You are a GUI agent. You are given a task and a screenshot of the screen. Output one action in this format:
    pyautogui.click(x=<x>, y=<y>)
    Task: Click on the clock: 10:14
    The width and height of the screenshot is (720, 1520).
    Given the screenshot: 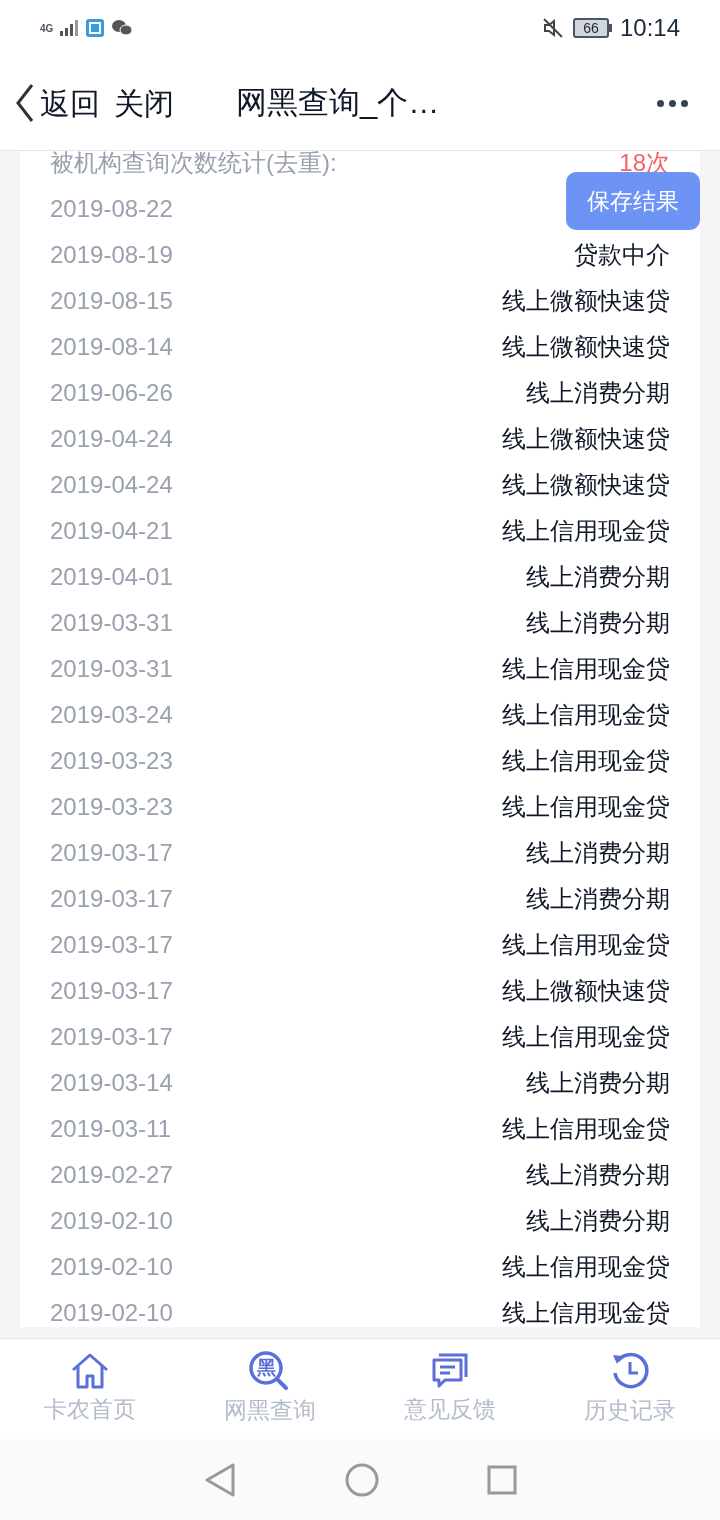 What is the action you would take?
    pyautogui.click(x=649, y=28)
    